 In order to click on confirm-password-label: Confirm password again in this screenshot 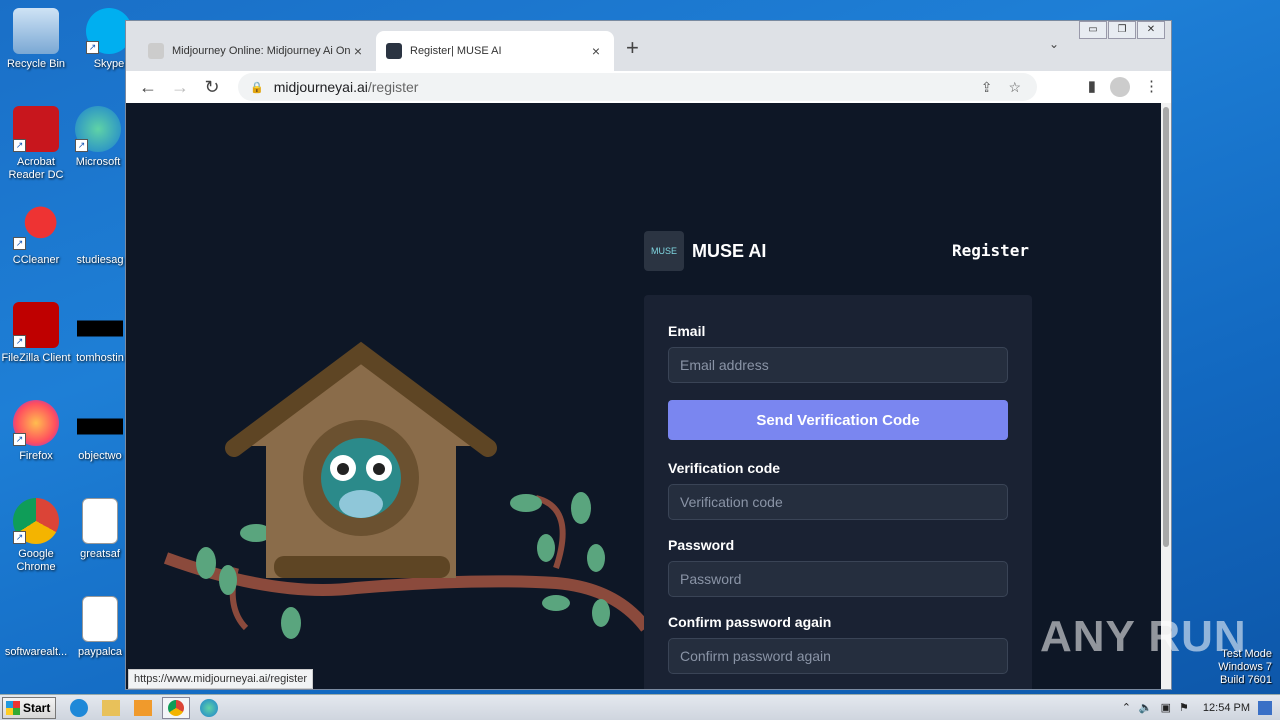, I will do `click(750, 622)`.